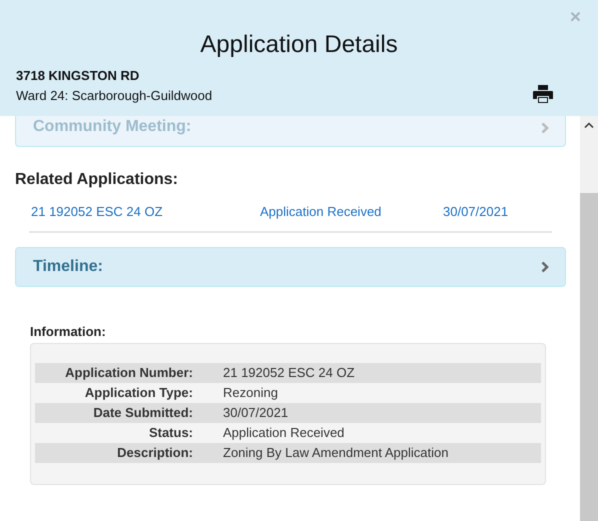 The height and width of the screenshot is (521, 598). Describe the element at coordinates (170, 433) in the screenshot. I see `field-label: Status:` at that location.